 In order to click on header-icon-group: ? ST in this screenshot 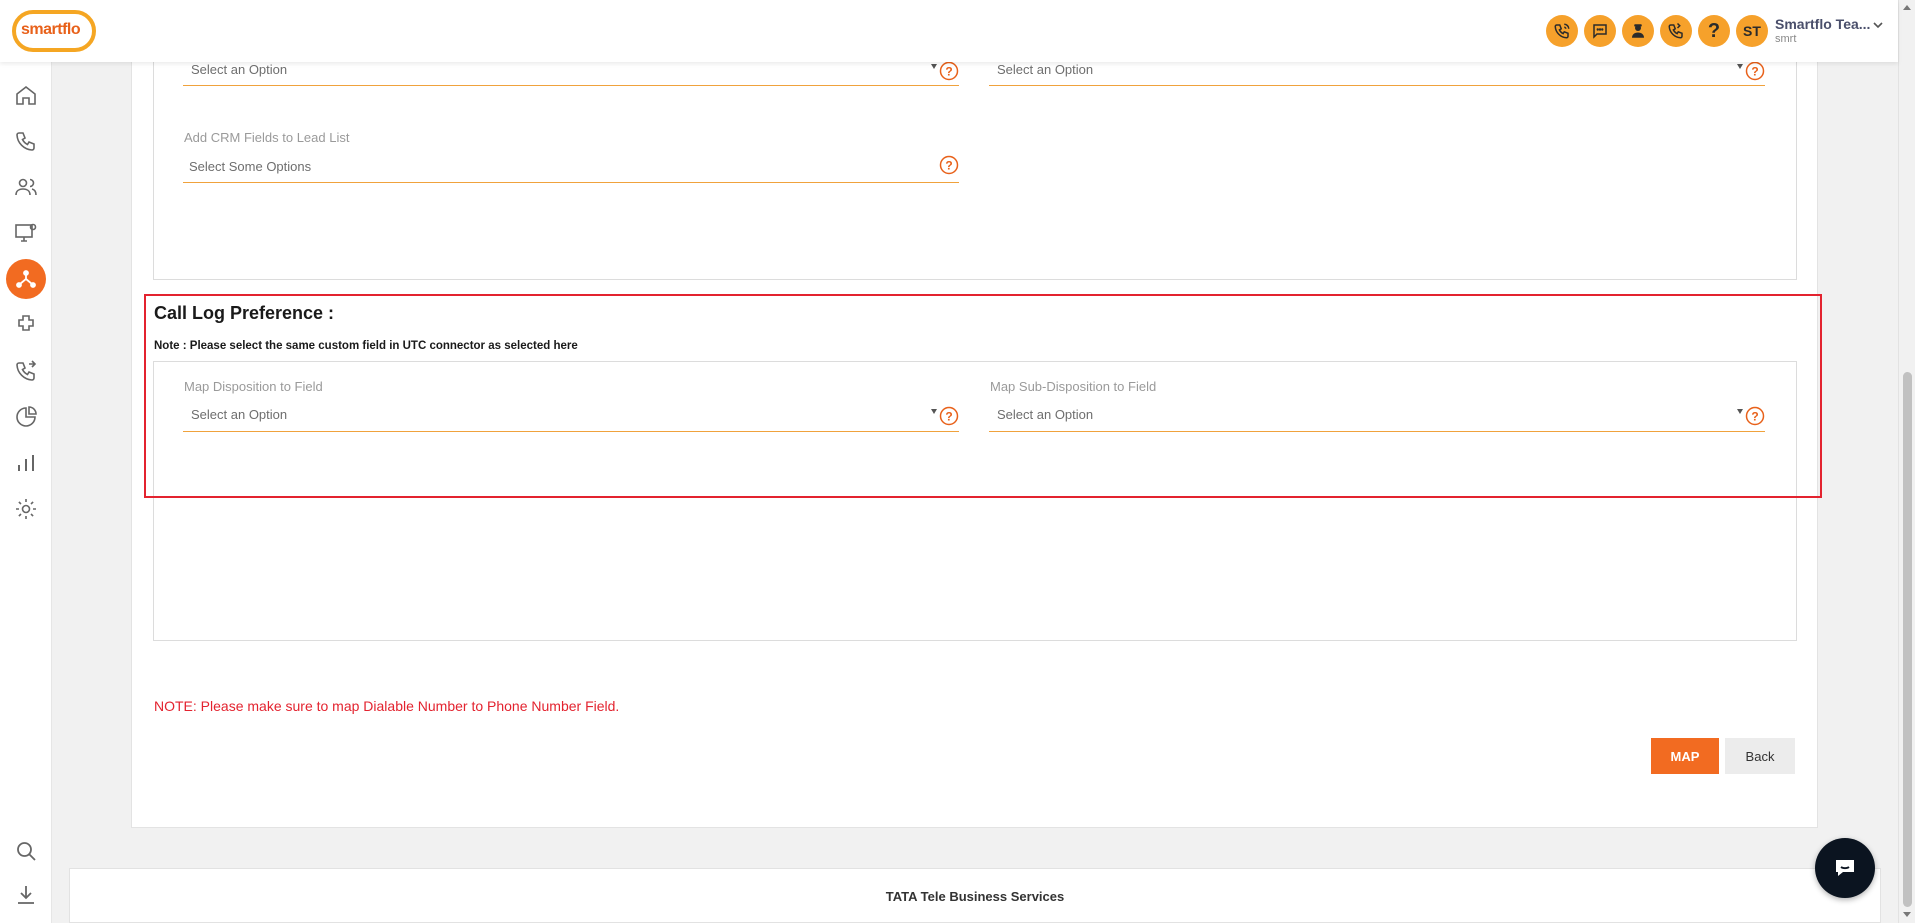, I will do `click(1657, 31)`.